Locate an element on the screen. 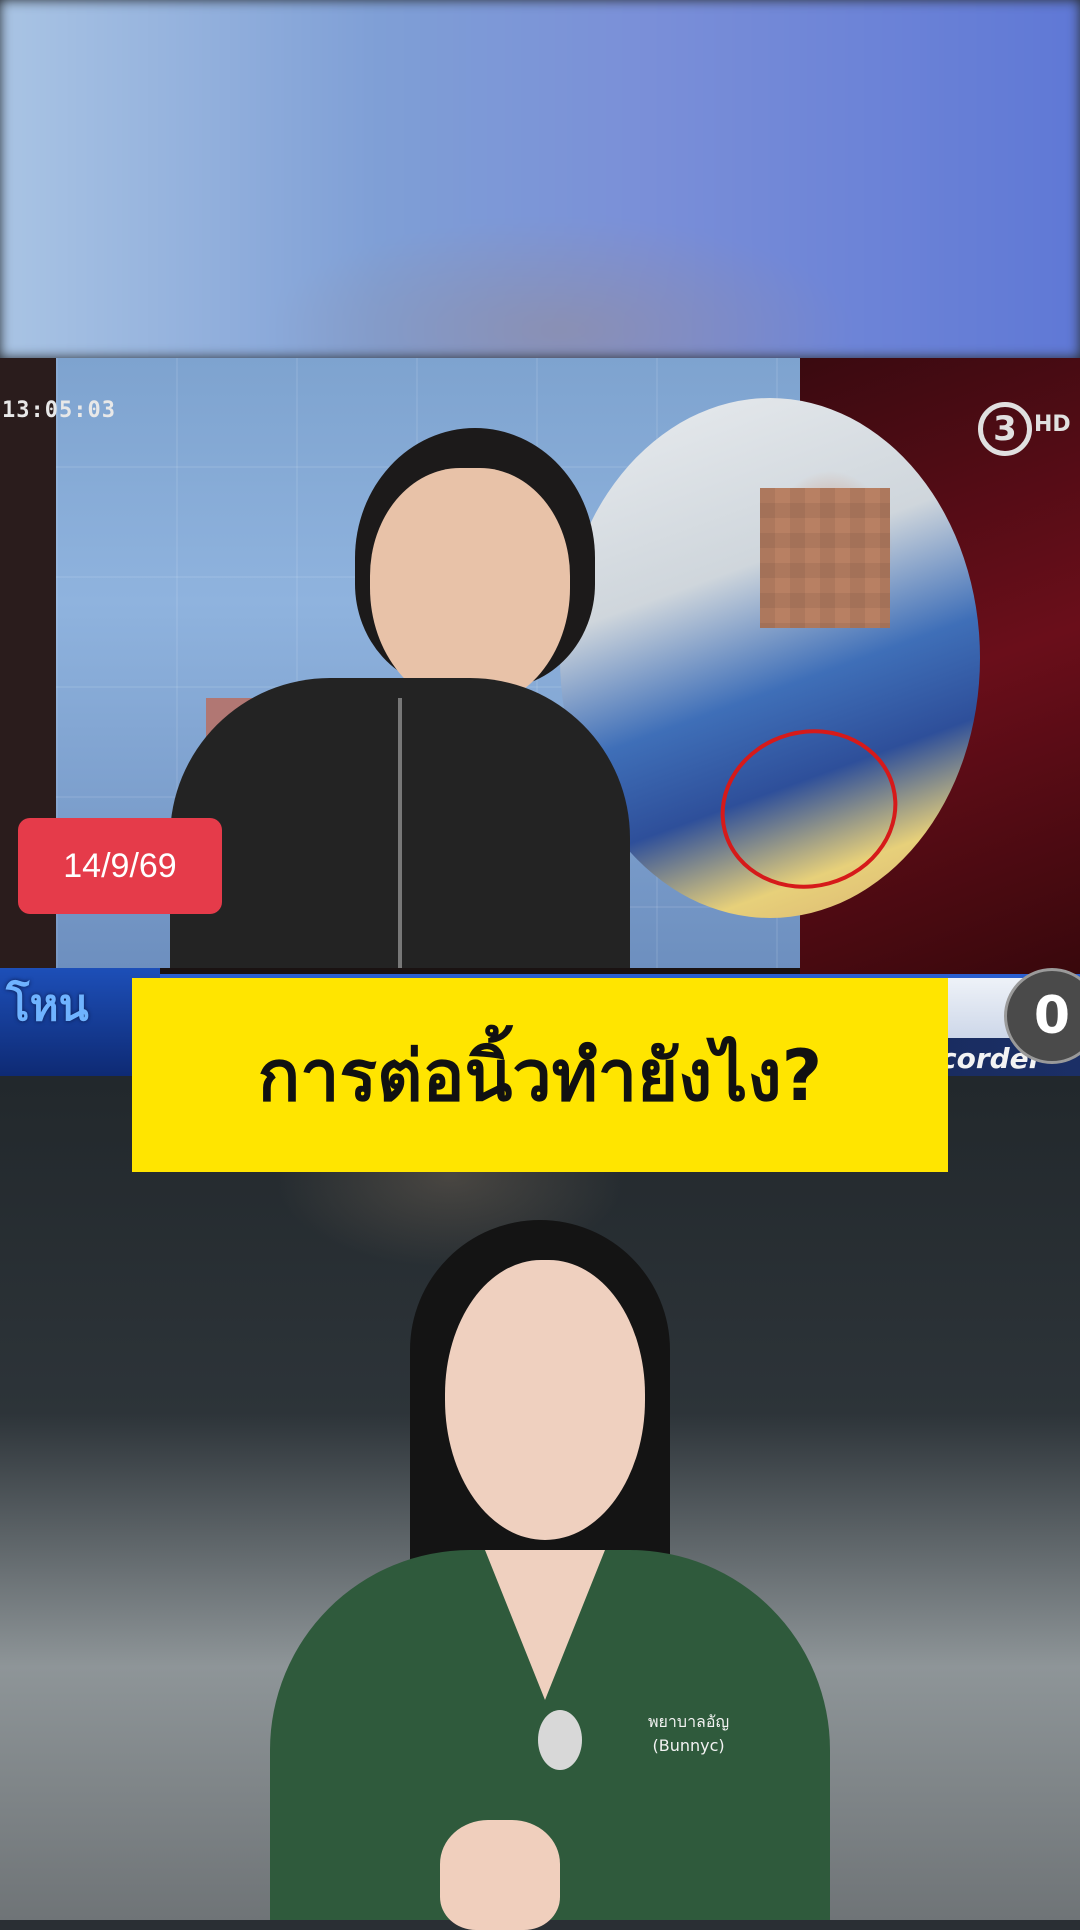  channel-logo-icon: 3 is located at coordinates (1005, 429).